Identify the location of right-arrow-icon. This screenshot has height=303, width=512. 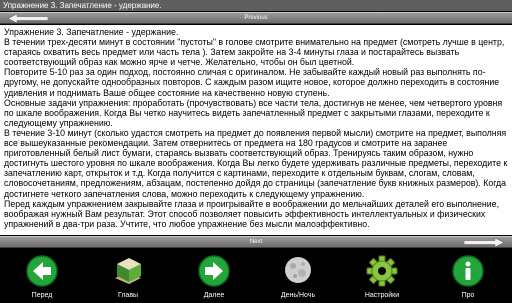
(484, 242).